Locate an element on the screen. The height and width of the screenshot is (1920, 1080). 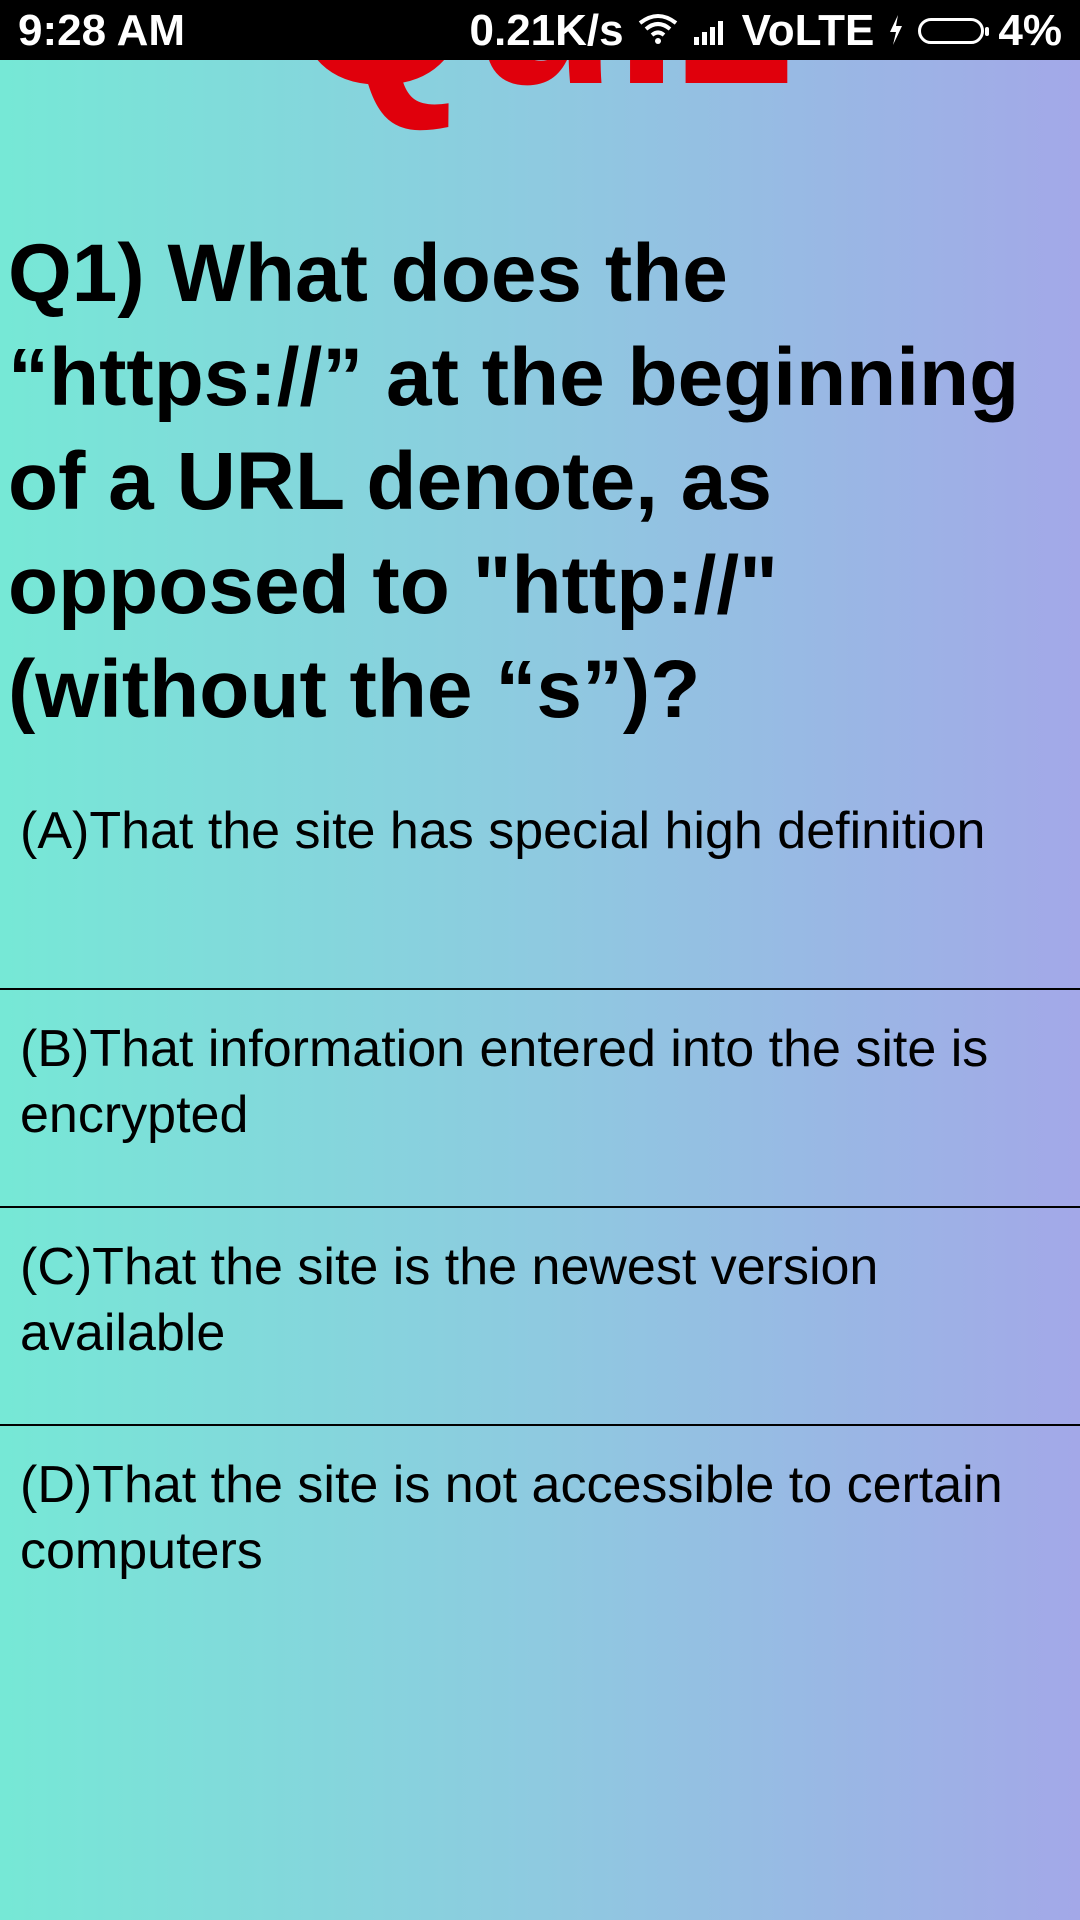
status-time: 9:28 AM is located at coordinates (102, 30).